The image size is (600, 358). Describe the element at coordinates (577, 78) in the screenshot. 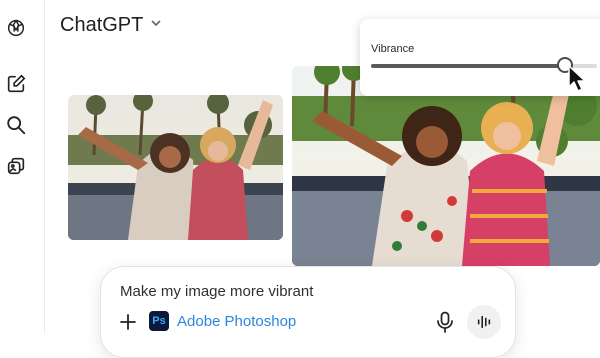

I see `mouse-cursor-icon` at that location.